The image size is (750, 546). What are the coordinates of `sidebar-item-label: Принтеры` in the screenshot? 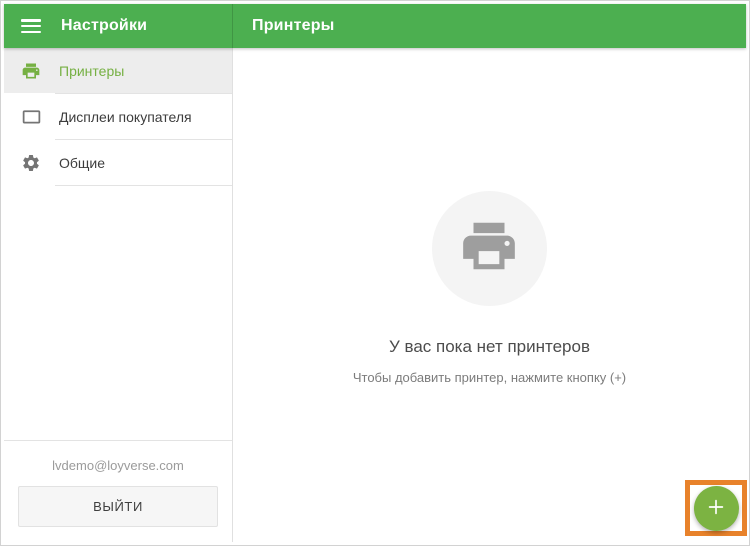 It's located at (92, 70).